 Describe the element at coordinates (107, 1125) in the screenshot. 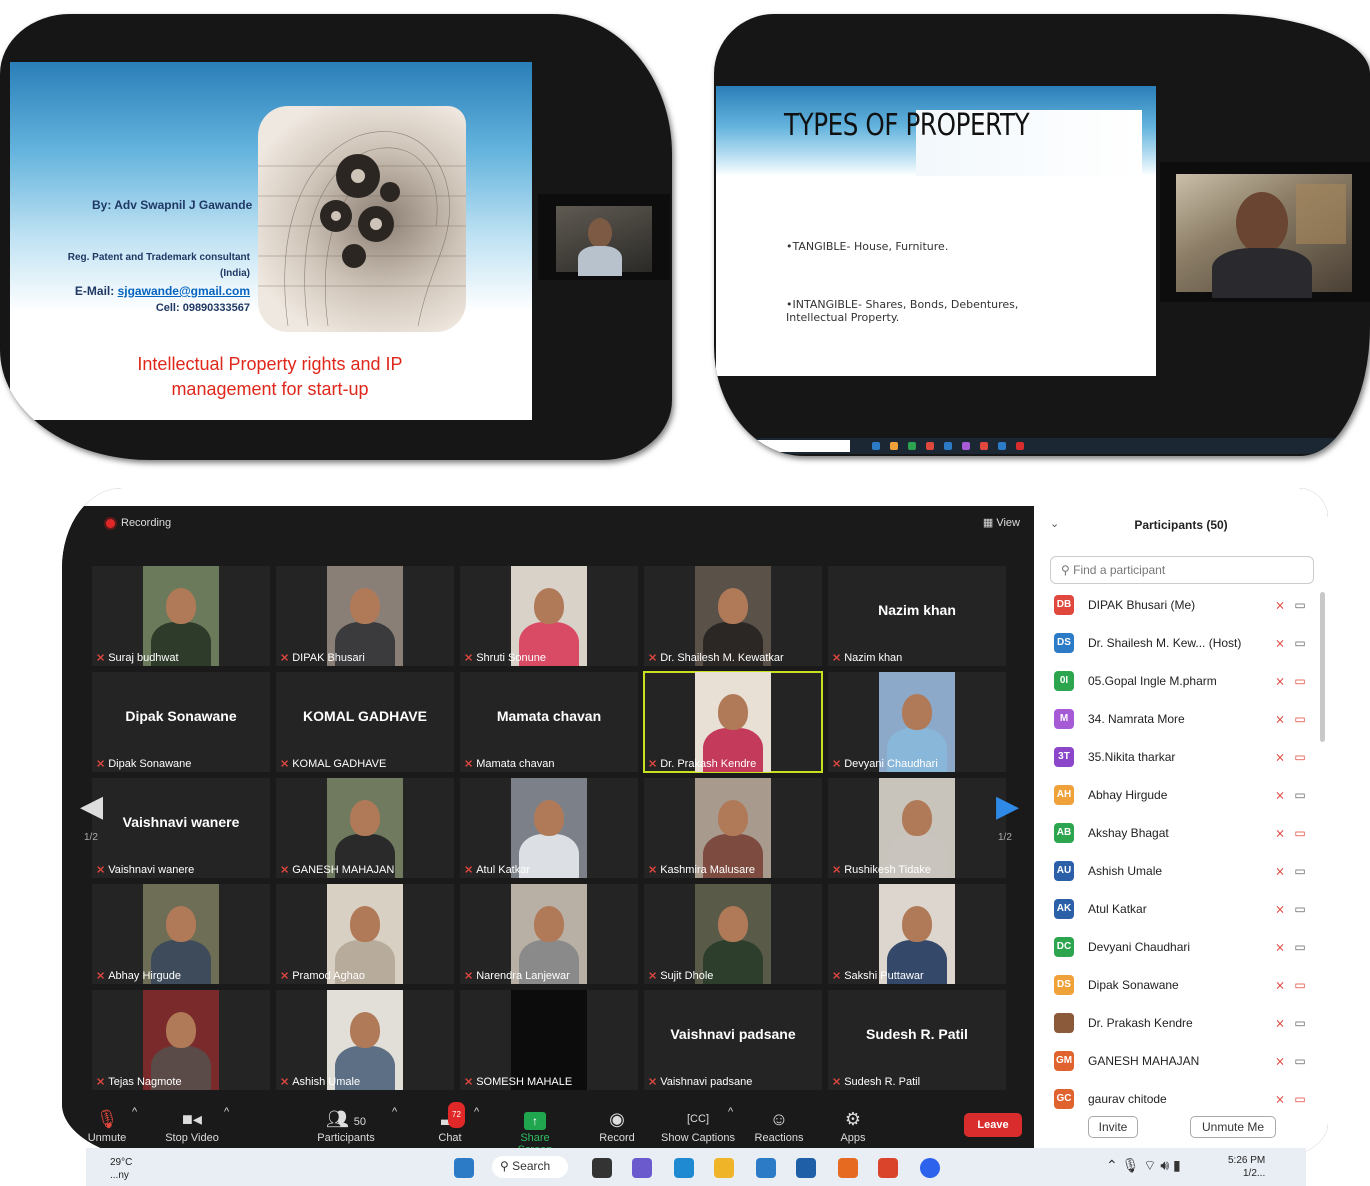

I see `unmute-button: 🎙︎ Unmute` at that location.